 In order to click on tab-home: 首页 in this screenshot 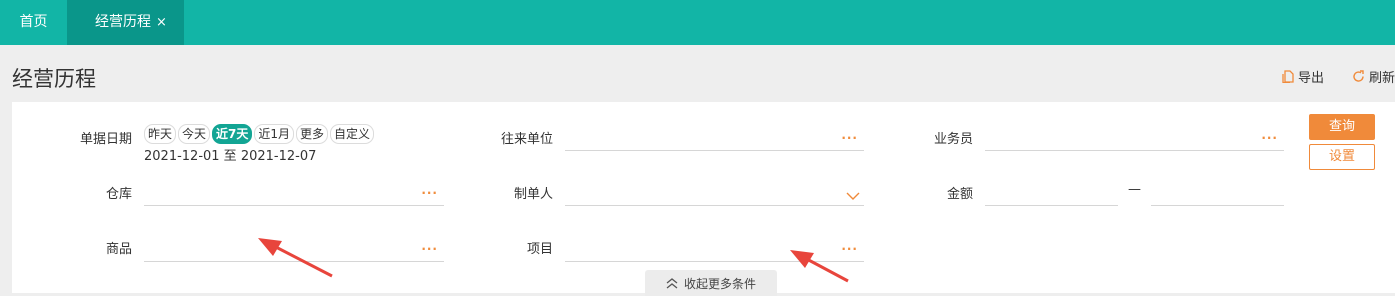, I will do `click(33, 22)`.